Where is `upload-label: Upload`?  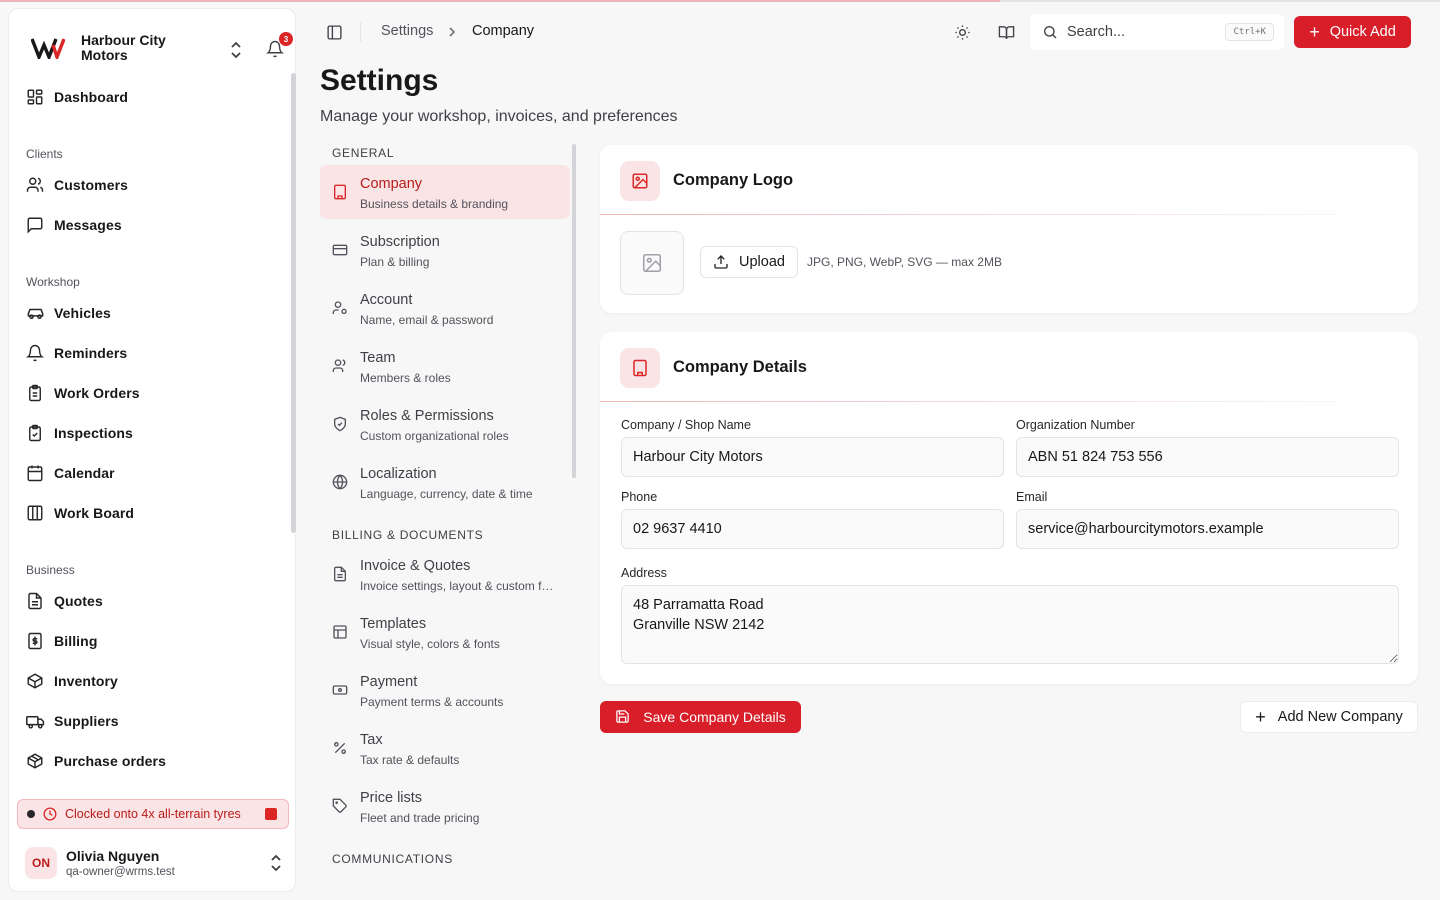 upload-label: Upload is located at coordinates (762, 262).